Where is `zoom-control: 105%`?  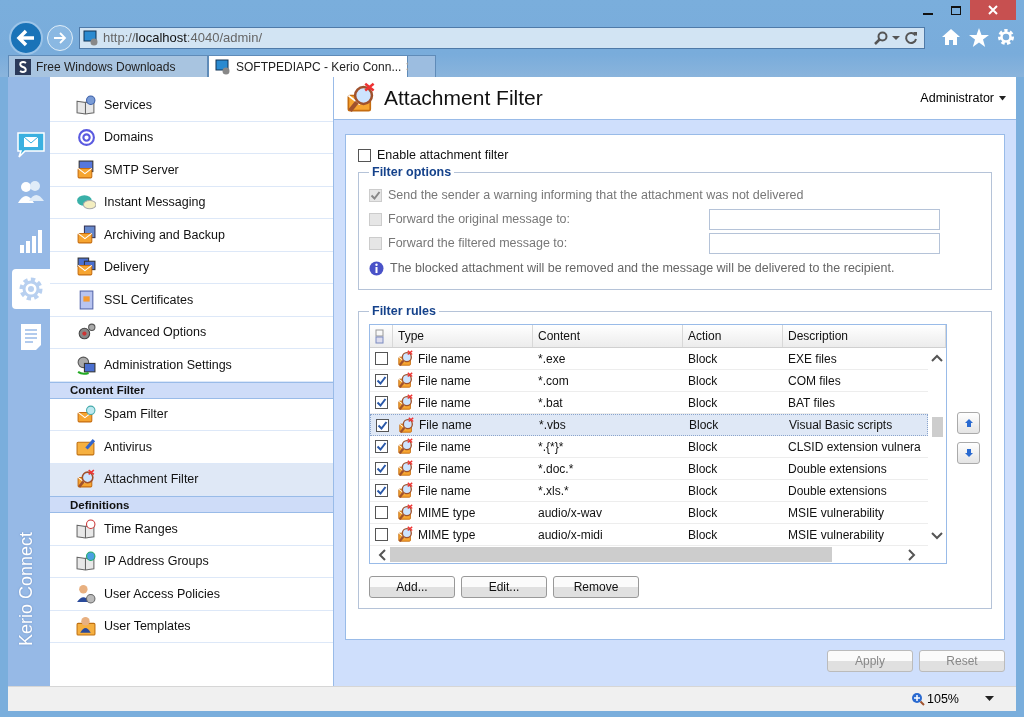
zoom-control: 105% is located at coordinates (935, 699).